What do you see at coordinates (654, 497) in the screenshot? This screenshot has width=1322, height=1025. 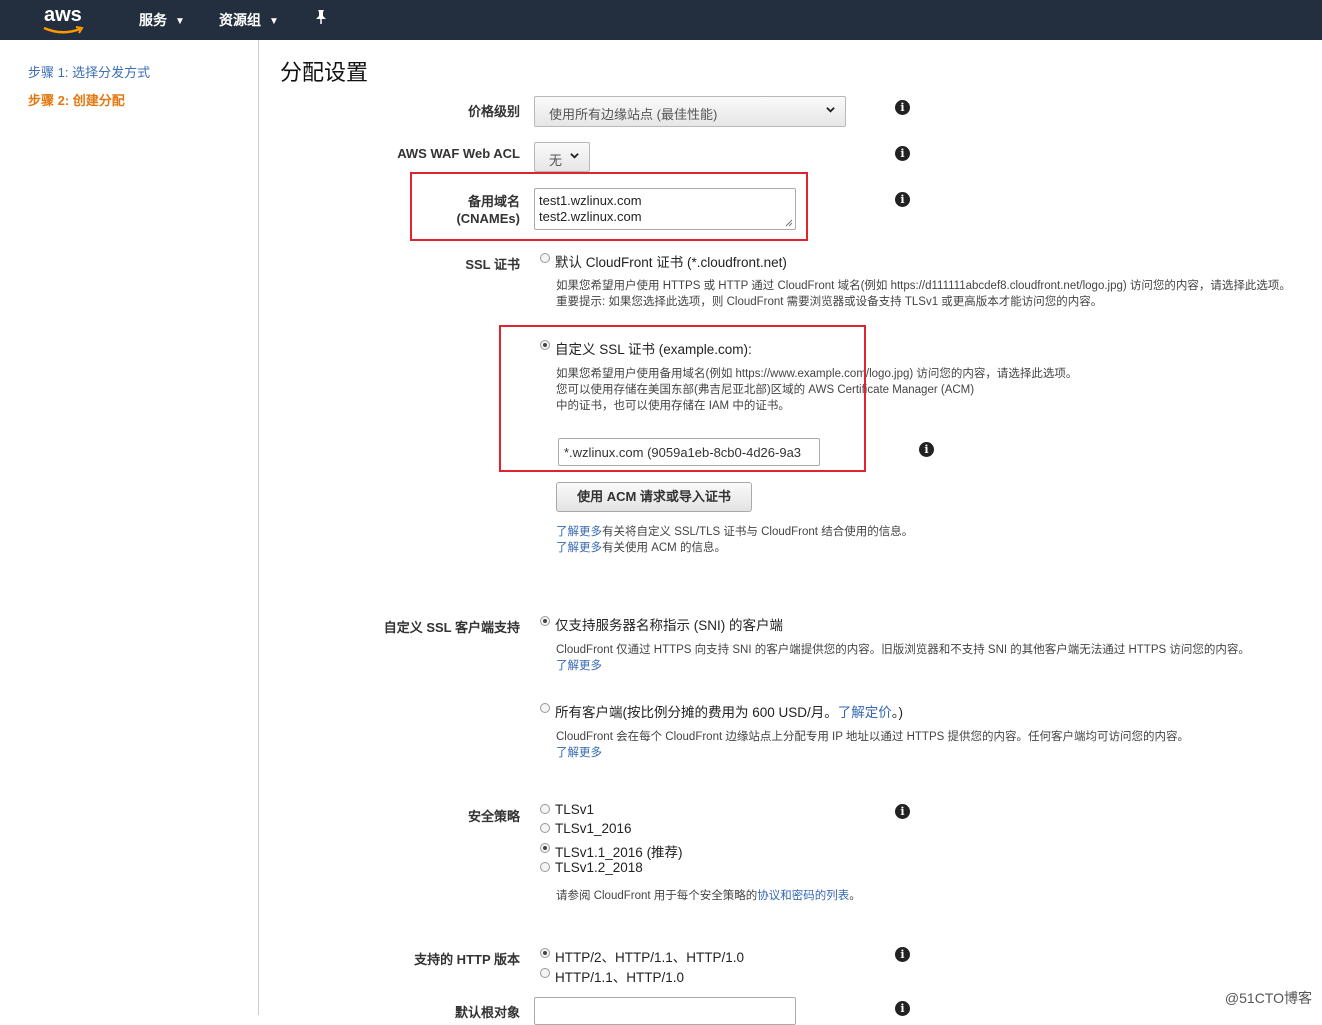 I see `acm-request-button: 使用 ACM 请求或导入证书` at bounding box center [654, 497].